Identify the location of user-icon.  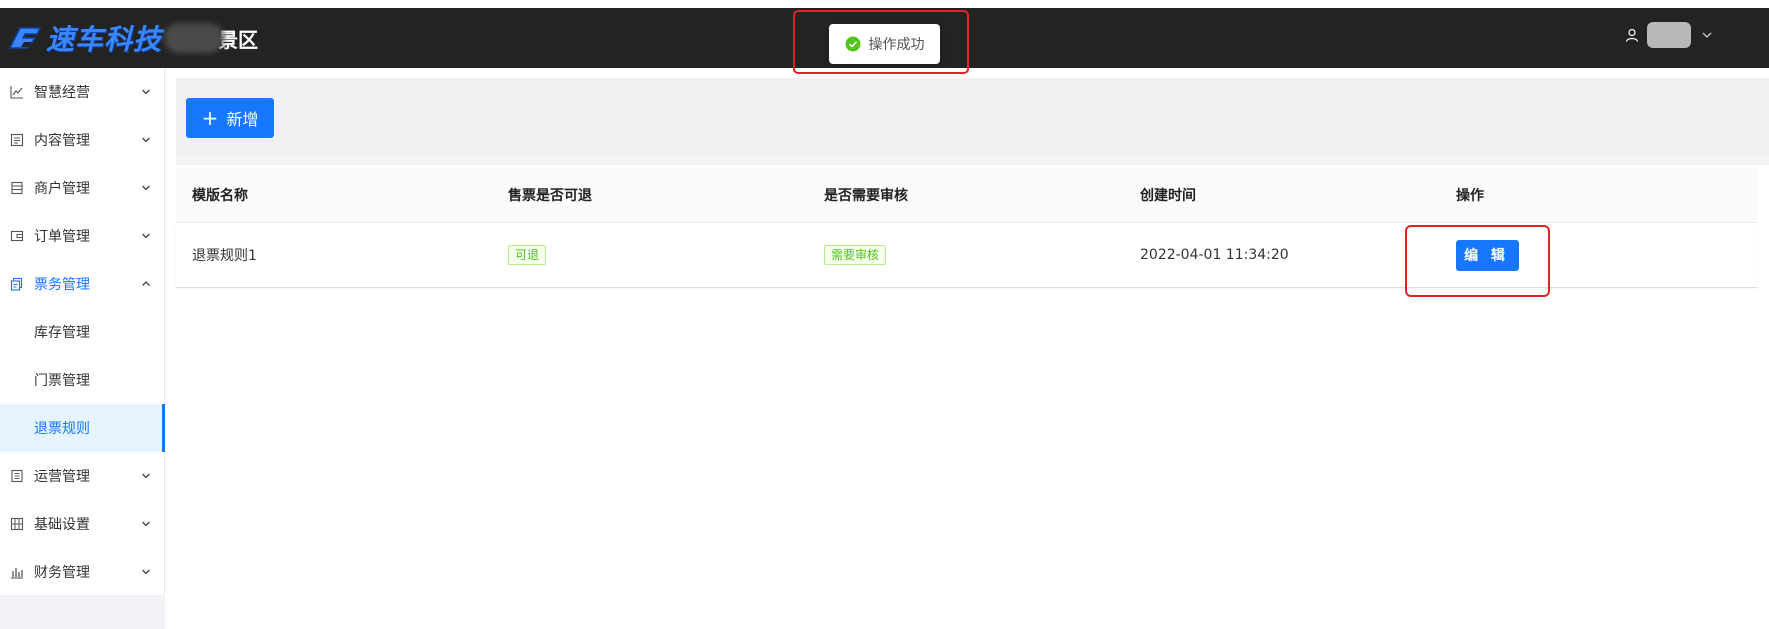
(1632, 35).